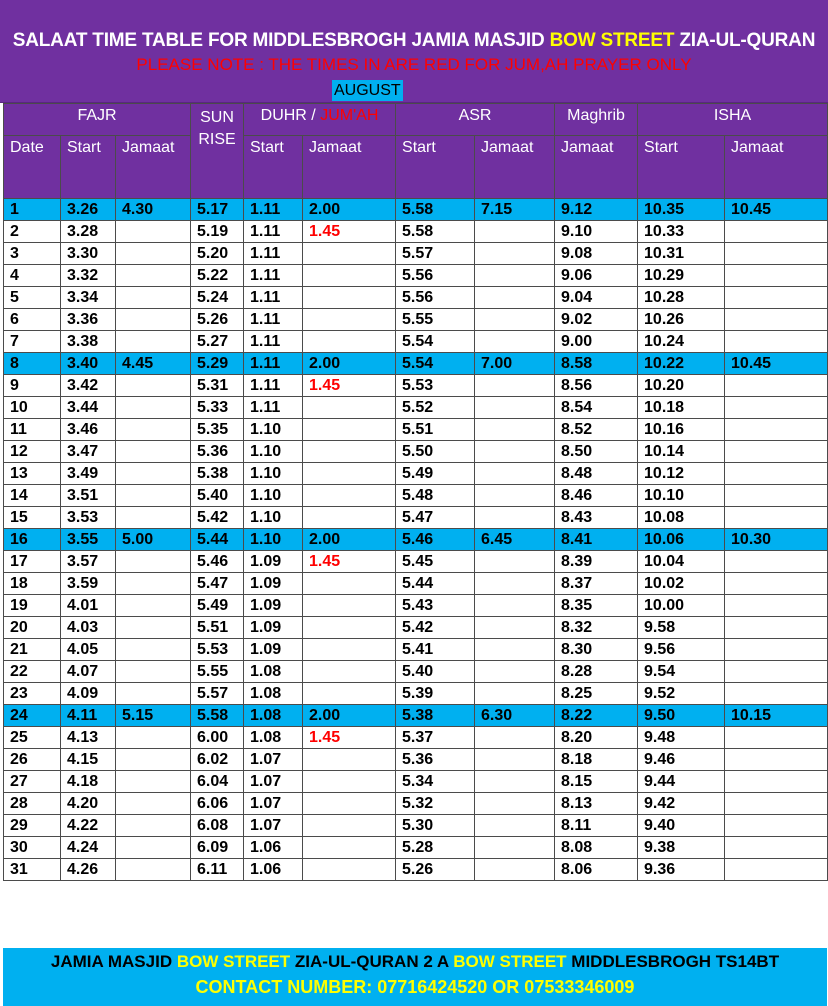 The image size is (828, 1006). What do you see at coordinates (88, 561) in the screenshot?
I see `cell-fajr-start: 3.57` at bounding box center [88, 561].